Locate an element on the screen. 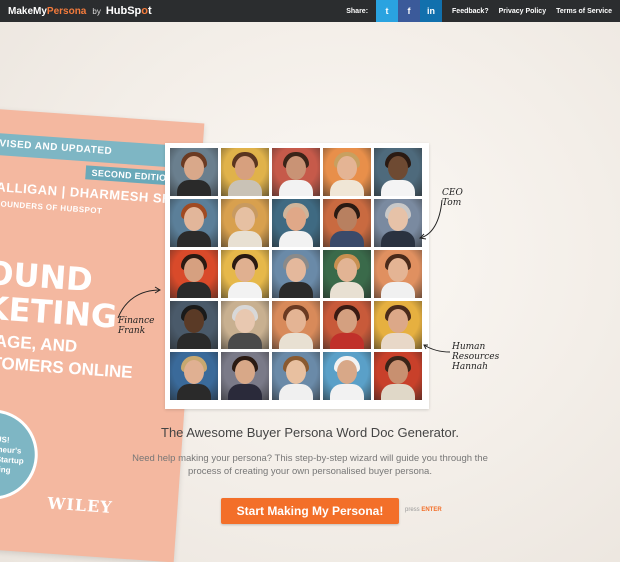  press-enter-hint: press ENTER is located at coordinates (423, 510).